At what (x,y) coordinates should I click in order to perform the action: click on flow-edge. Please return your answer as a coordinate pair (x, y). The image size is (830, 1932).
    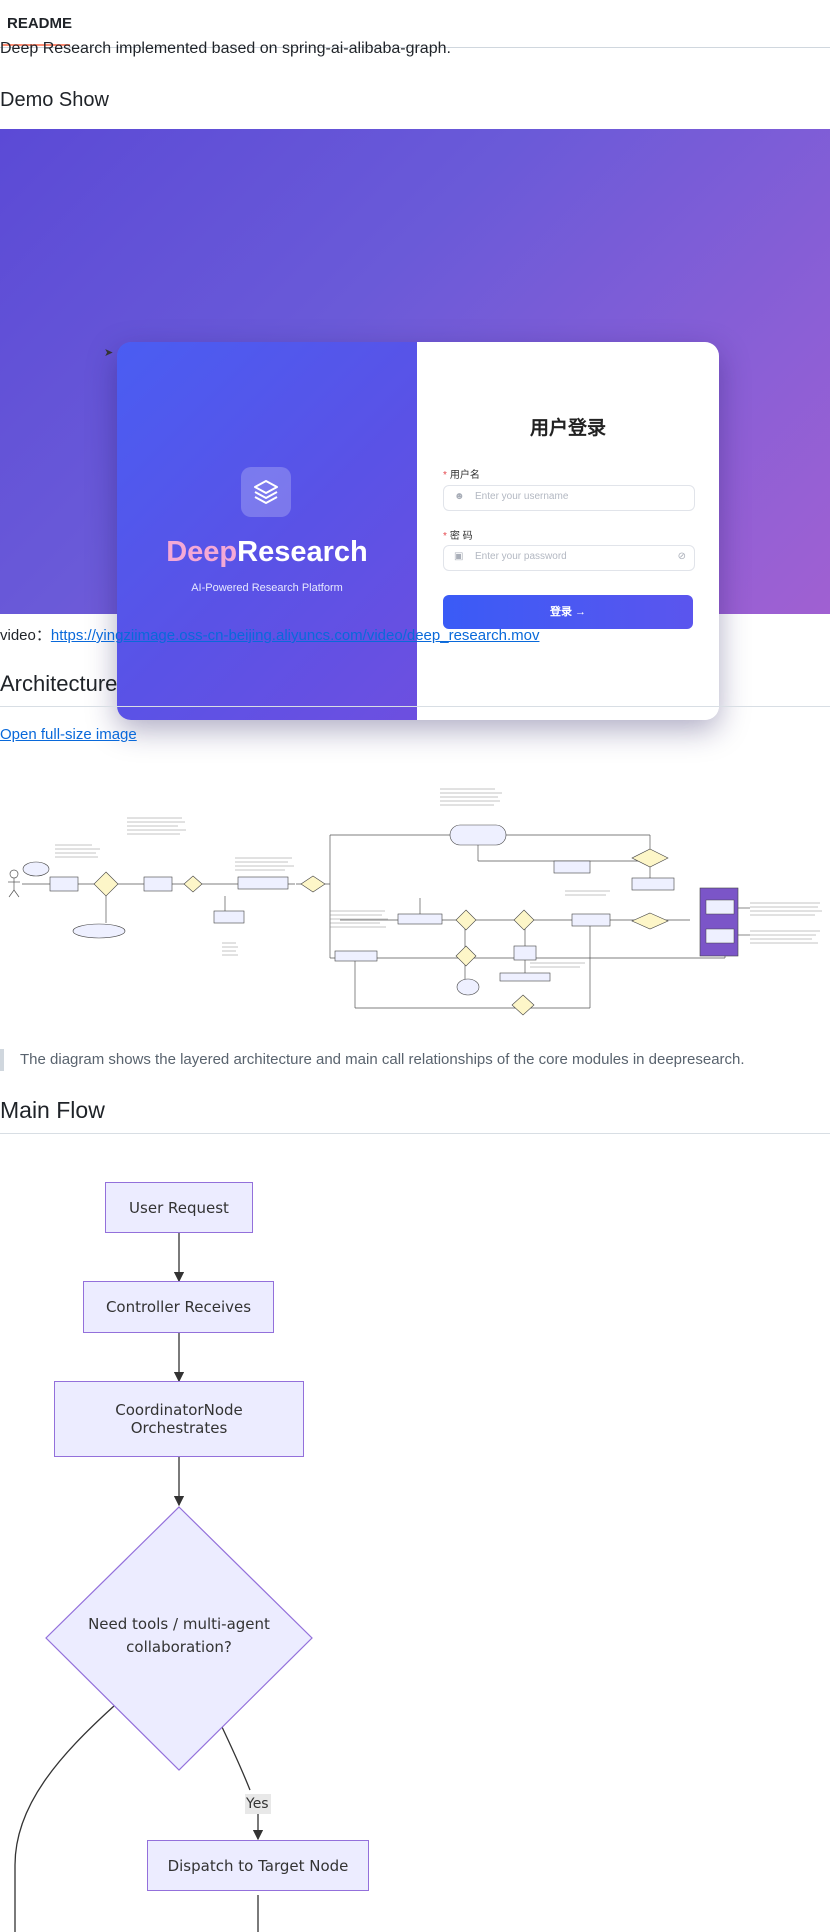
    Looking at the image, I should click on (236, 1758).